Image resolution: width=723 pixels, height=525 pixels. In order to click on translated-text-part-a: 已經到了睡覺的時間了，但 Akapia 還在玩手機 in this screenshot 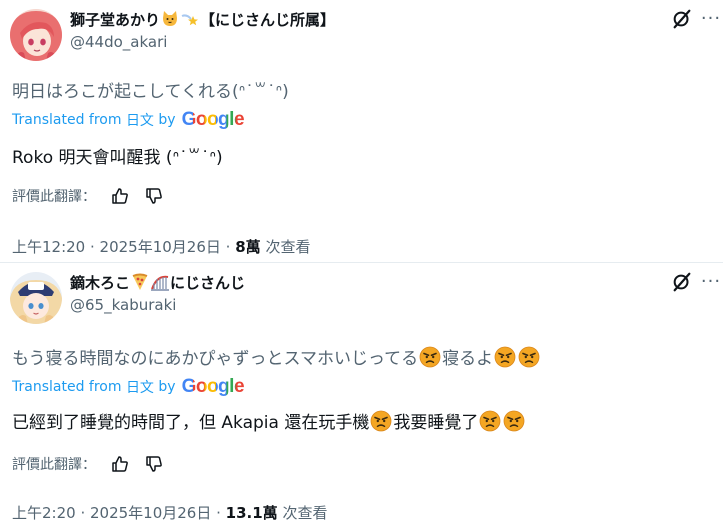, I will do `click(191, 423)`.